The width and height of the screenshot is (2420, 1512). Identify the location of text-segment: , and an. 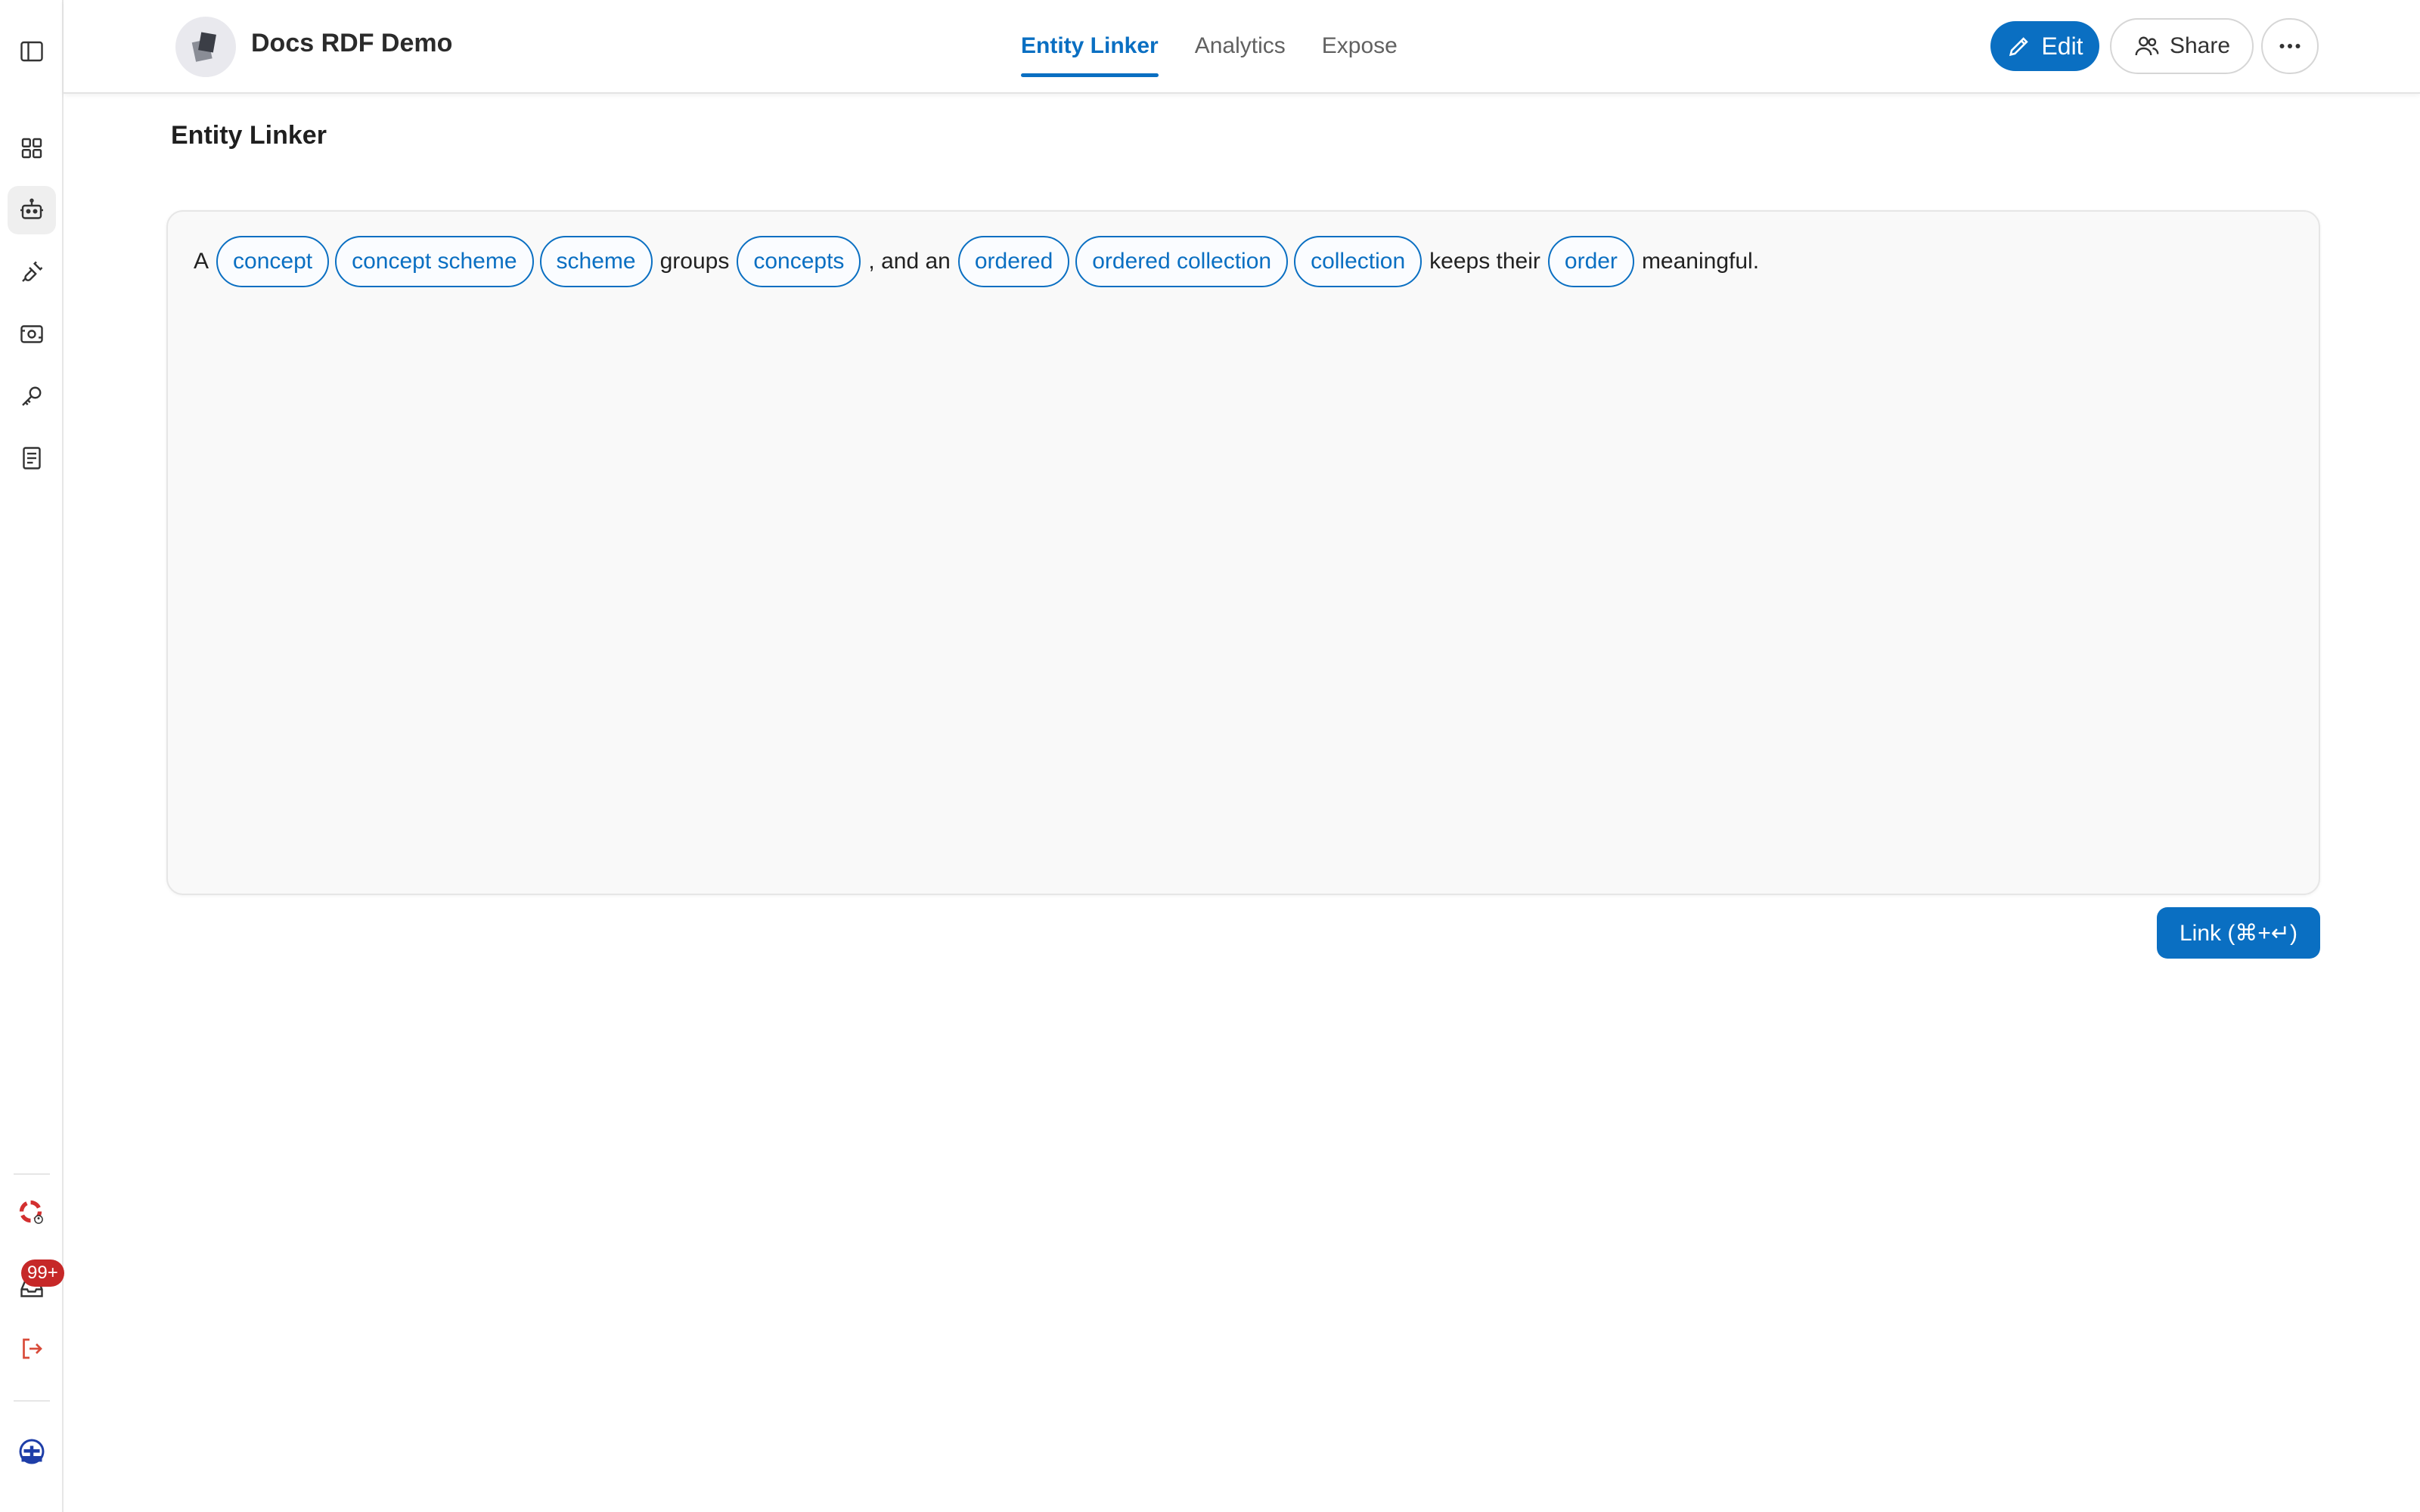
(909, 261).